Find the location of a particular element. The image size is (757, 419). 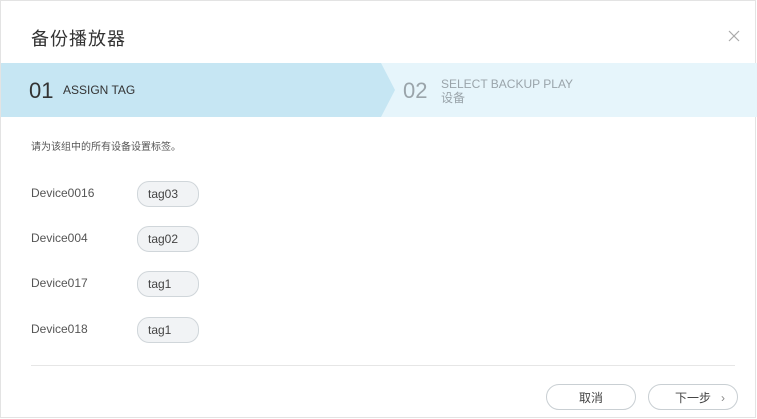

step-assign-tag: 01 ASSIGN TAG is located at coordinates (191, 90).